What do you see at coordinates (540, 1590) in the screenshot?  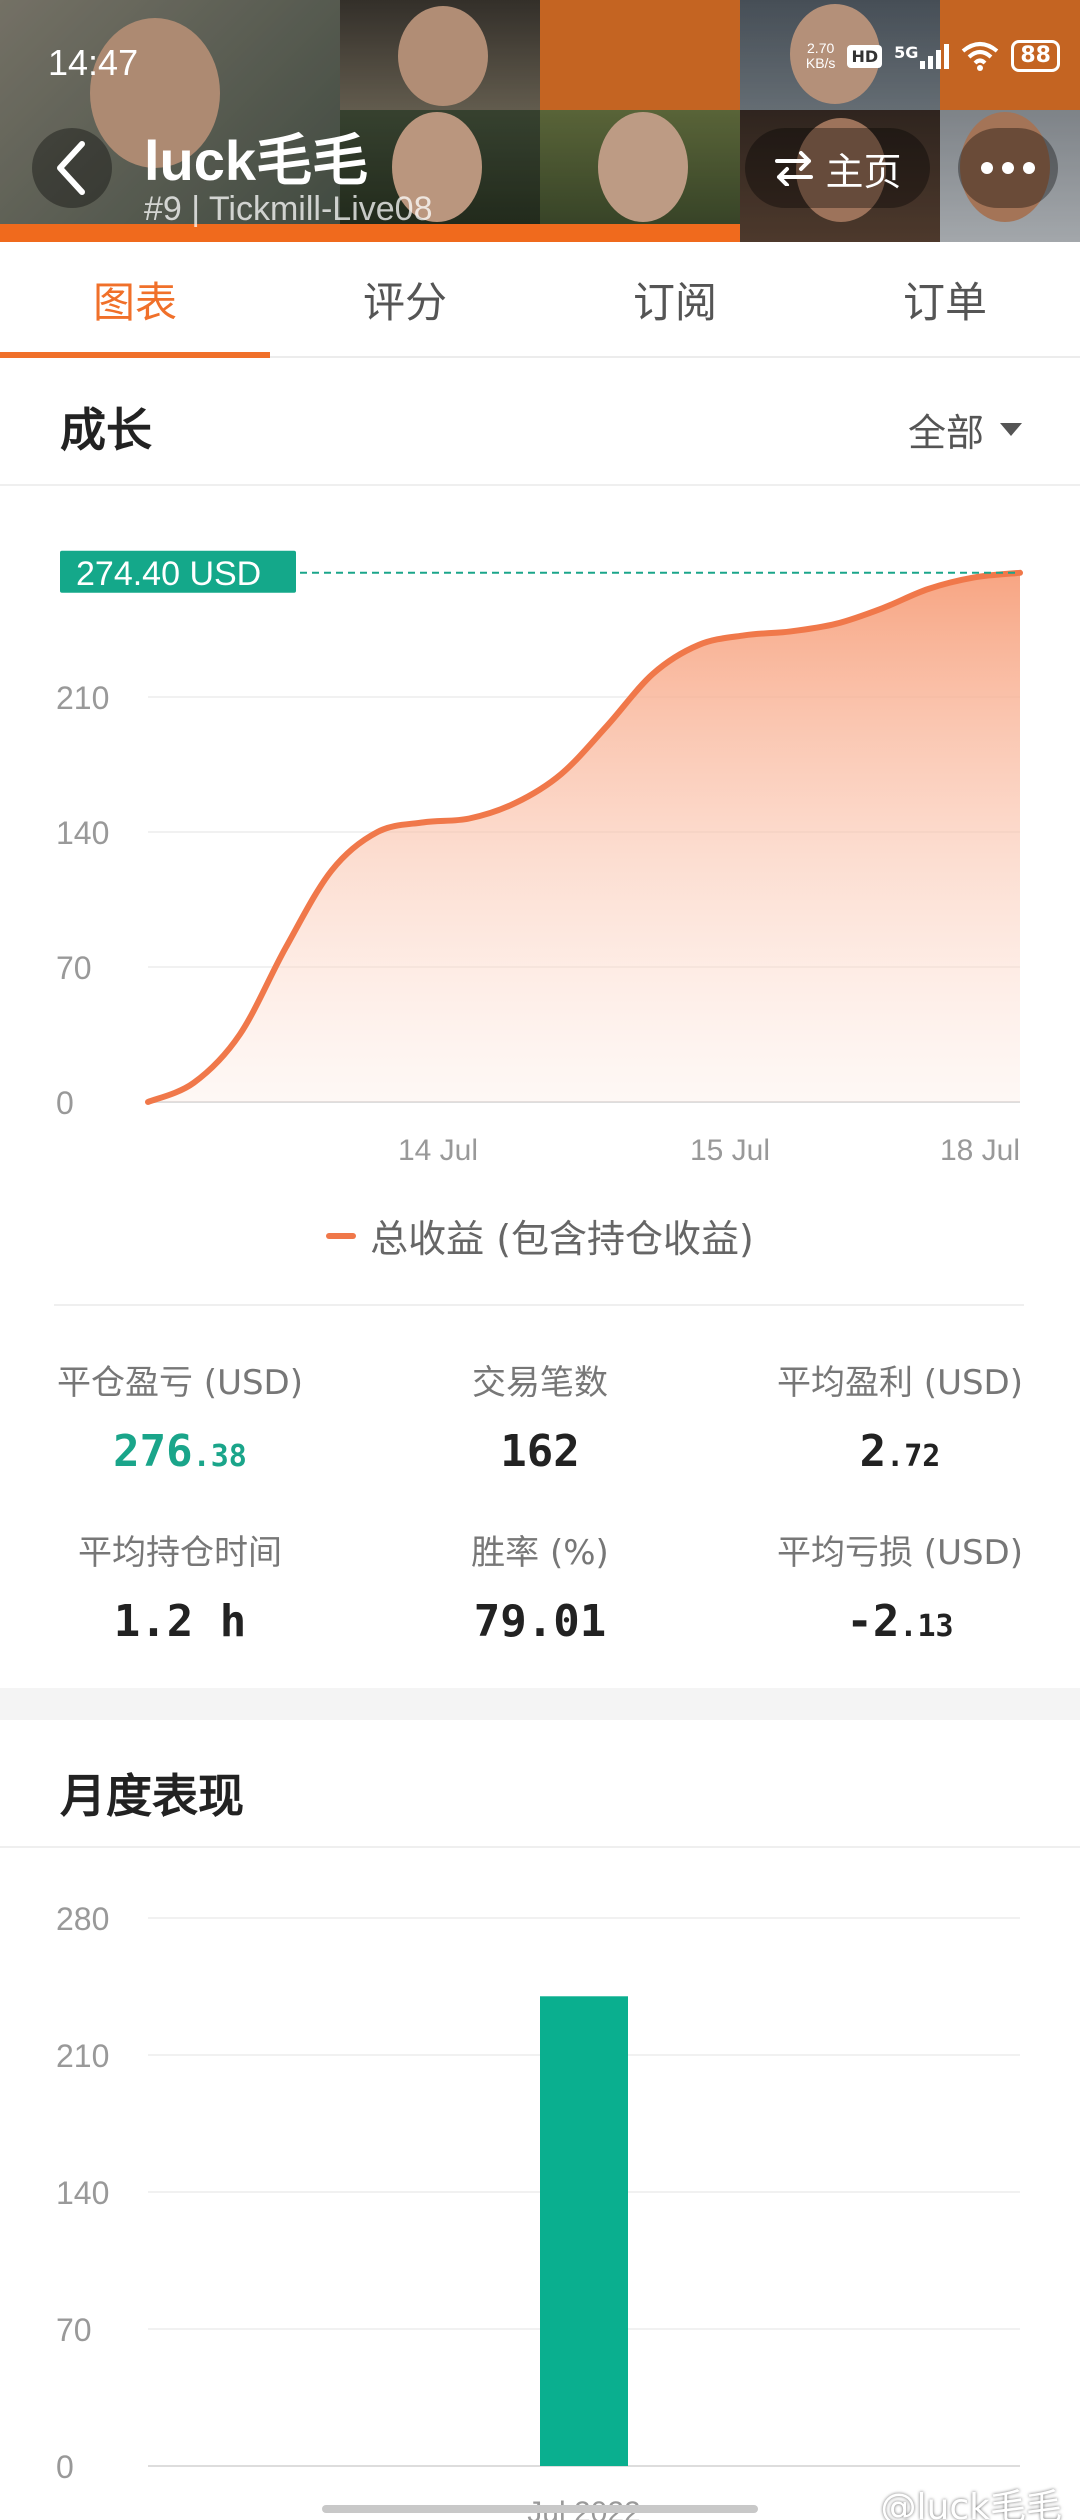 I see `stat-win-rate: 胜率 (%) 79.01` at bounding box center [540, 1590].